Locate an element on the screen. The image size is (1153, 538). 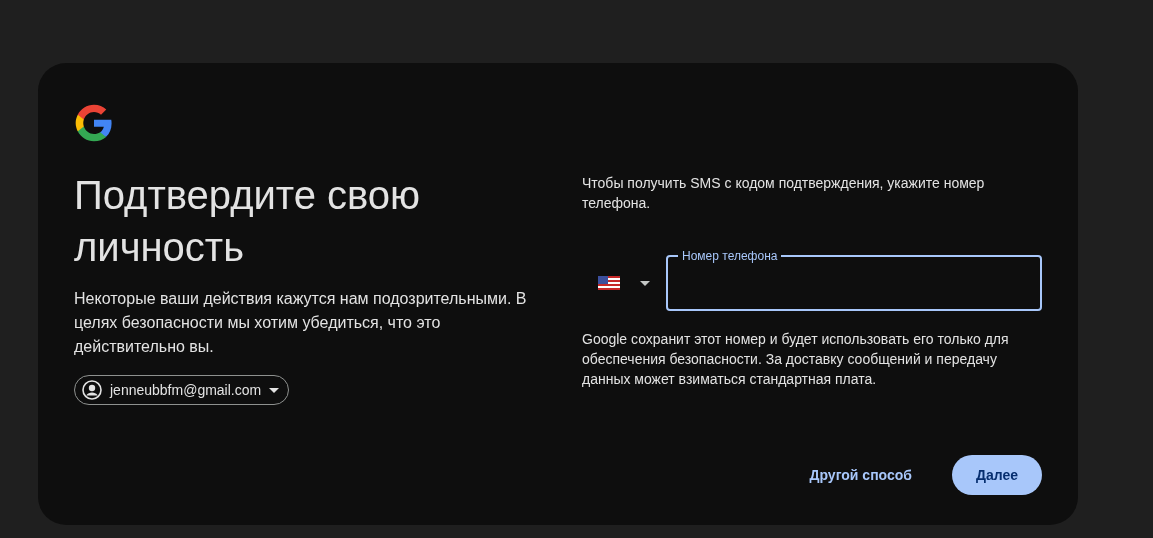
account-icon is located at coordinates (92, 390).